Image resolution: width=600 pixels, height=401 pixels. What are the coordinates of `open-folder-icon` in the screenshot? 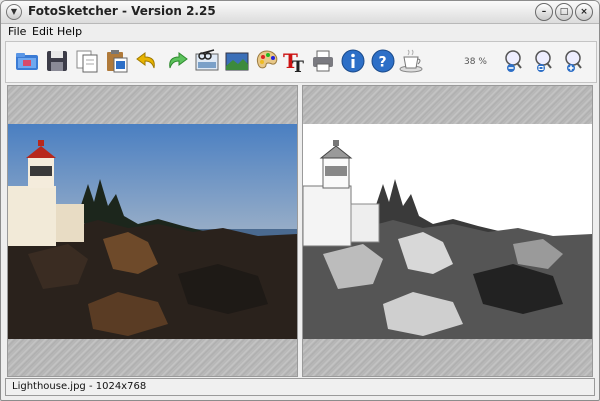 It's located at (27, 61).